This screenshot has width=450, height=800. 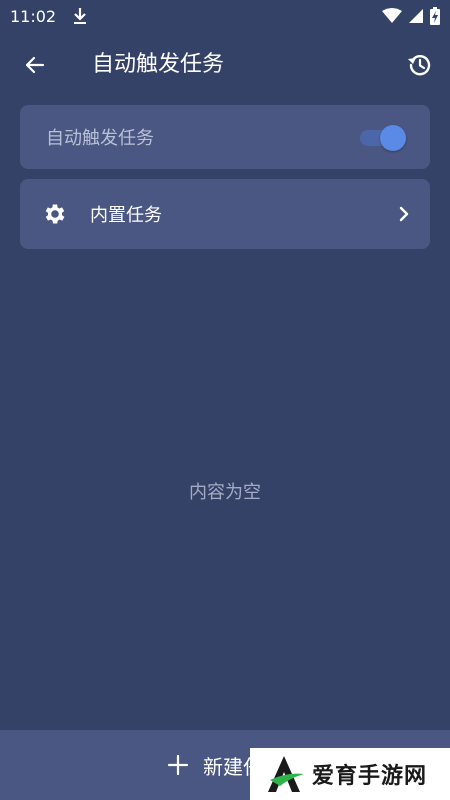 I want to click on download-icon, so click(x=80, y=16).